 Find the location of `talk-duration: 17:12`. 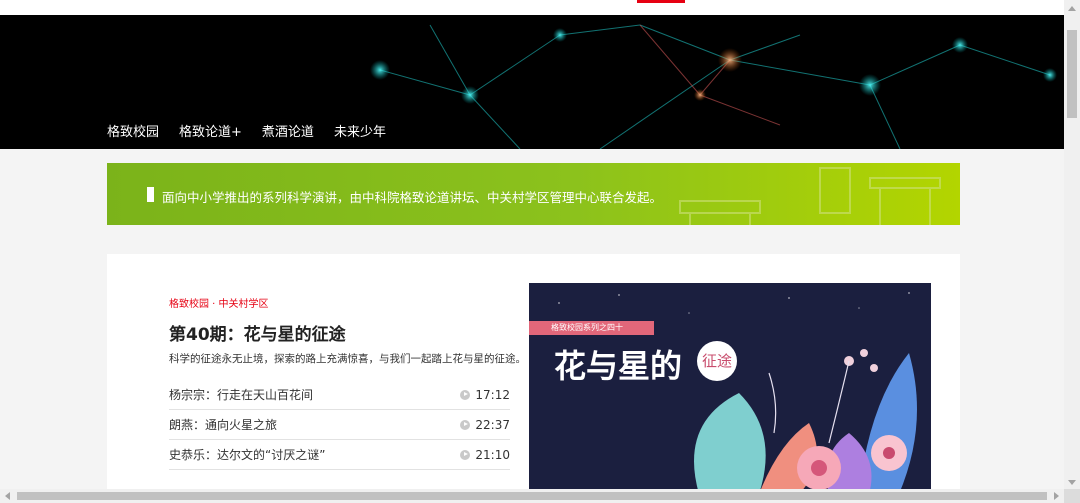

talk-duration: 17:12 is located at coordinates (485, 395).